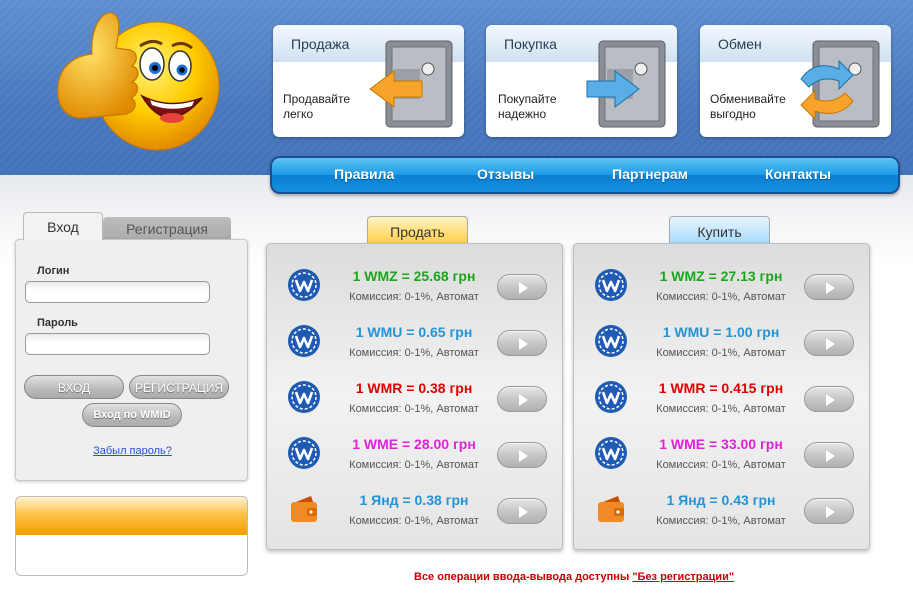  Describe the element at coordinates (719, 230) in the screenshot. I see `tab-buy: Купить` at that location.